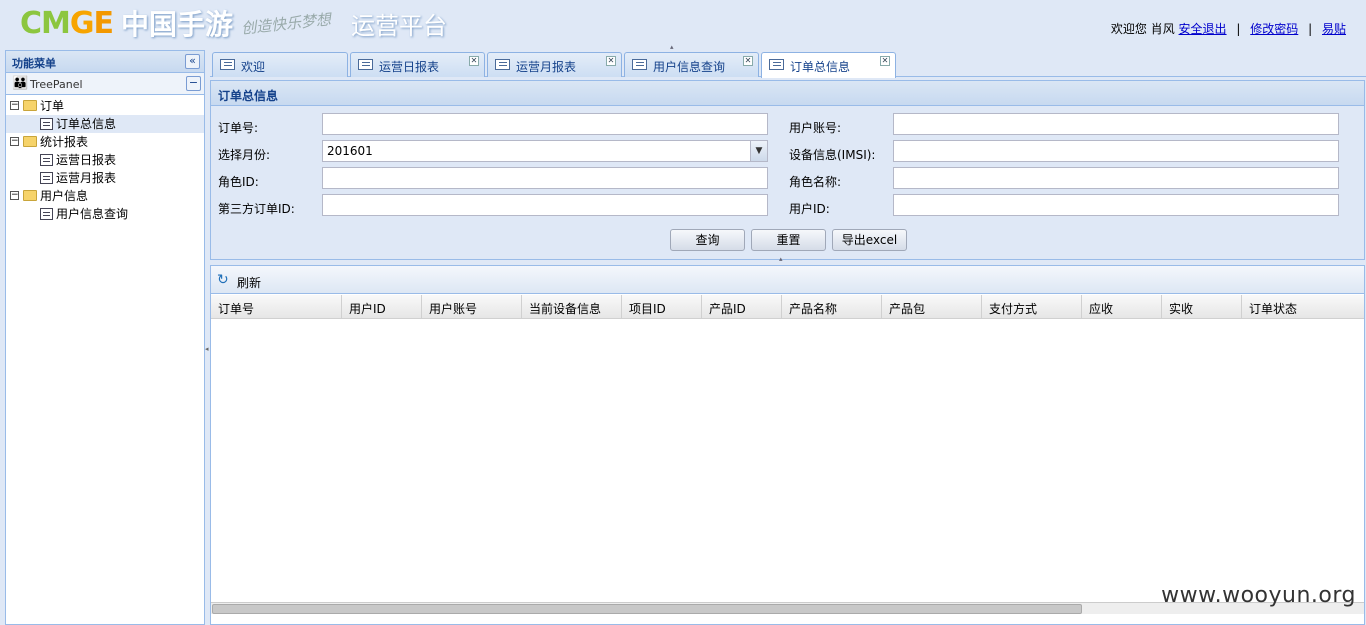 Image resolution: width=1366 pixels, height=625 pixels. I want to click on tab-label: 运营月报表, so click(546, 67).